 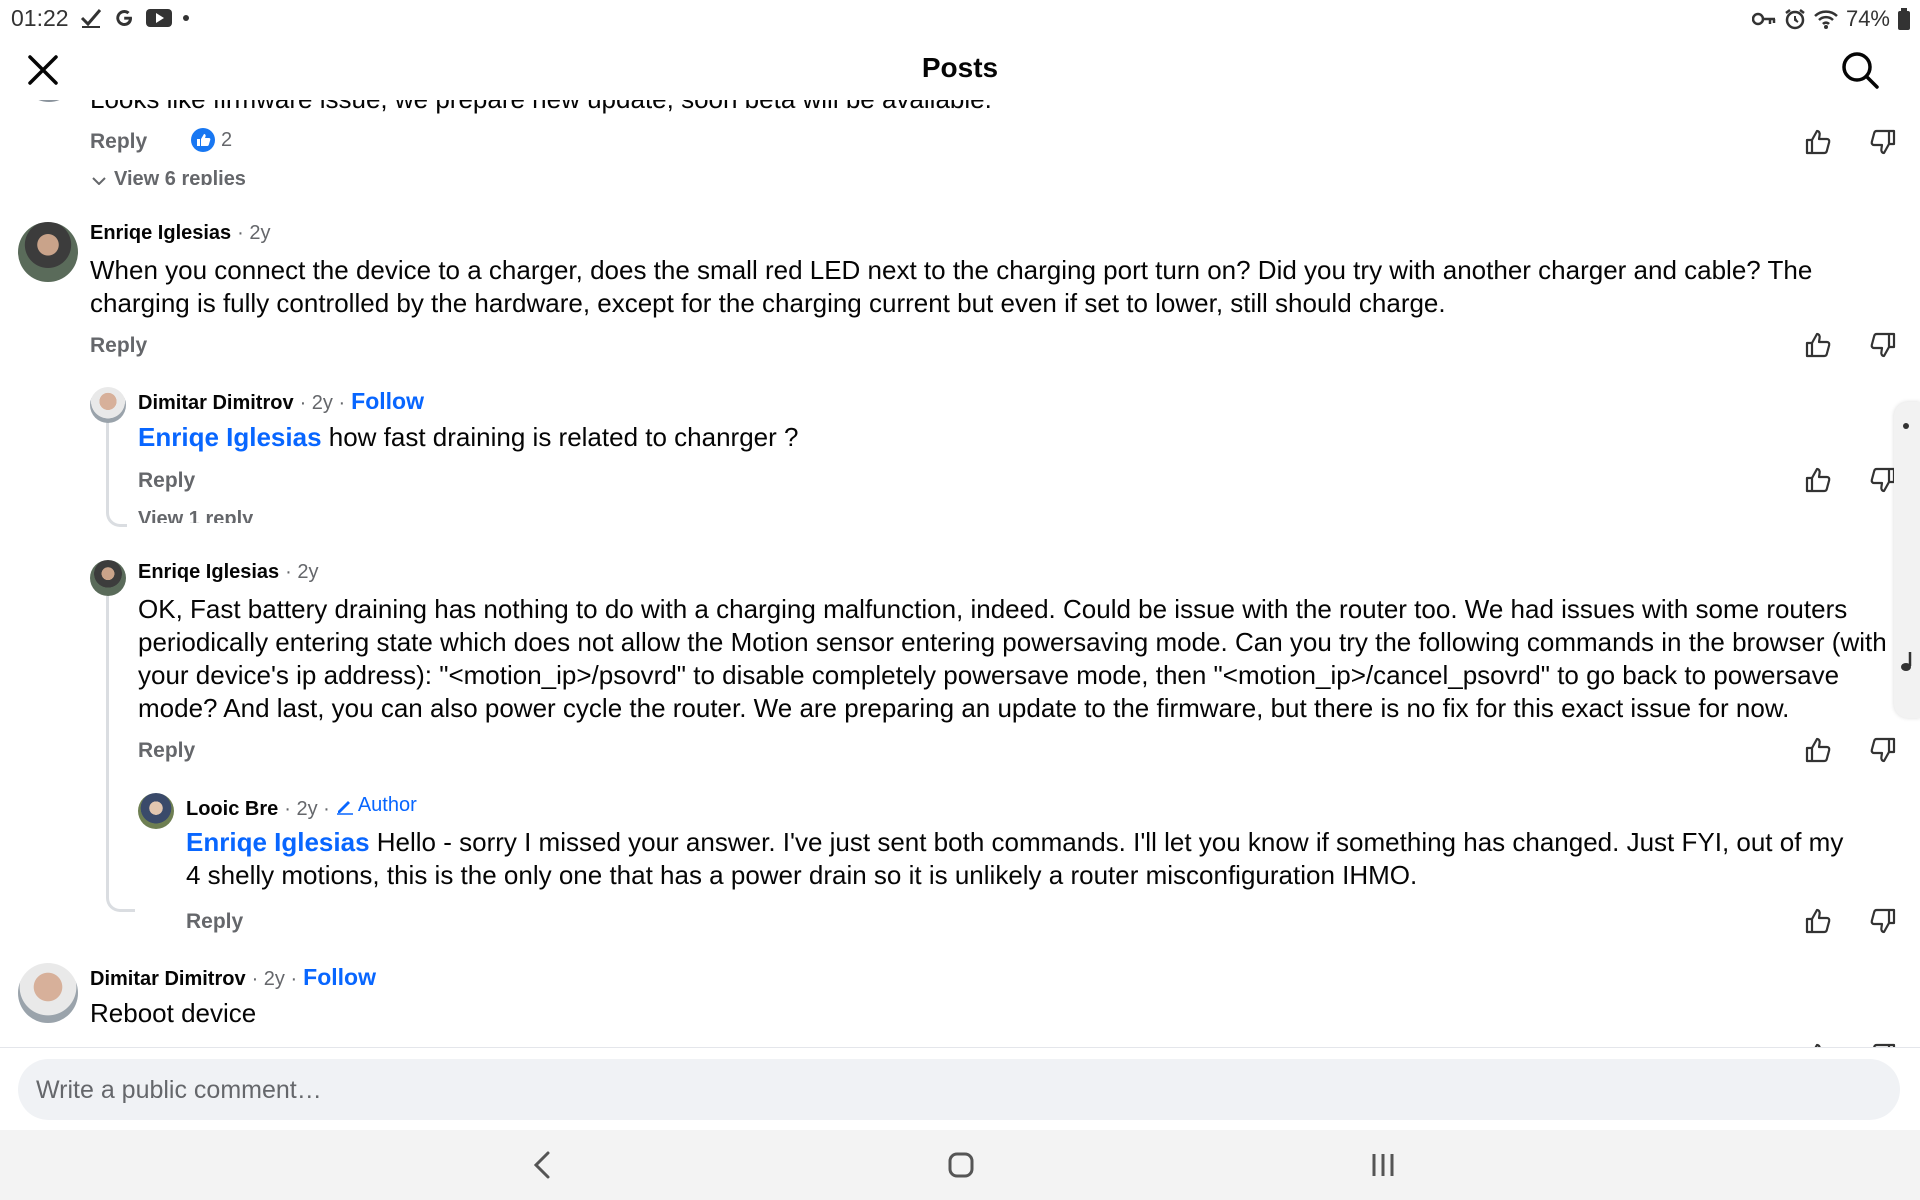 I want to click on page-title: Posts, so click(x=960, y=67).